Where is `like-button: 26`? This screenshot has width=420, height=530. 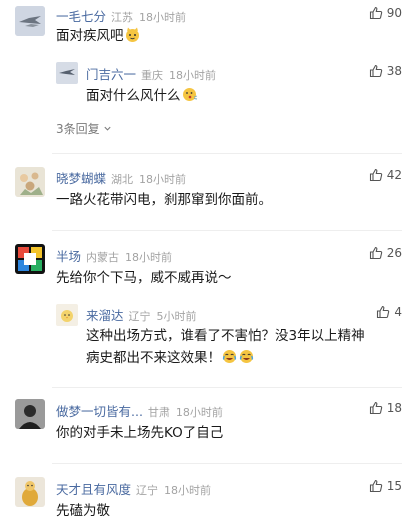
like-button: 26 is located at coordinates (385, 253).